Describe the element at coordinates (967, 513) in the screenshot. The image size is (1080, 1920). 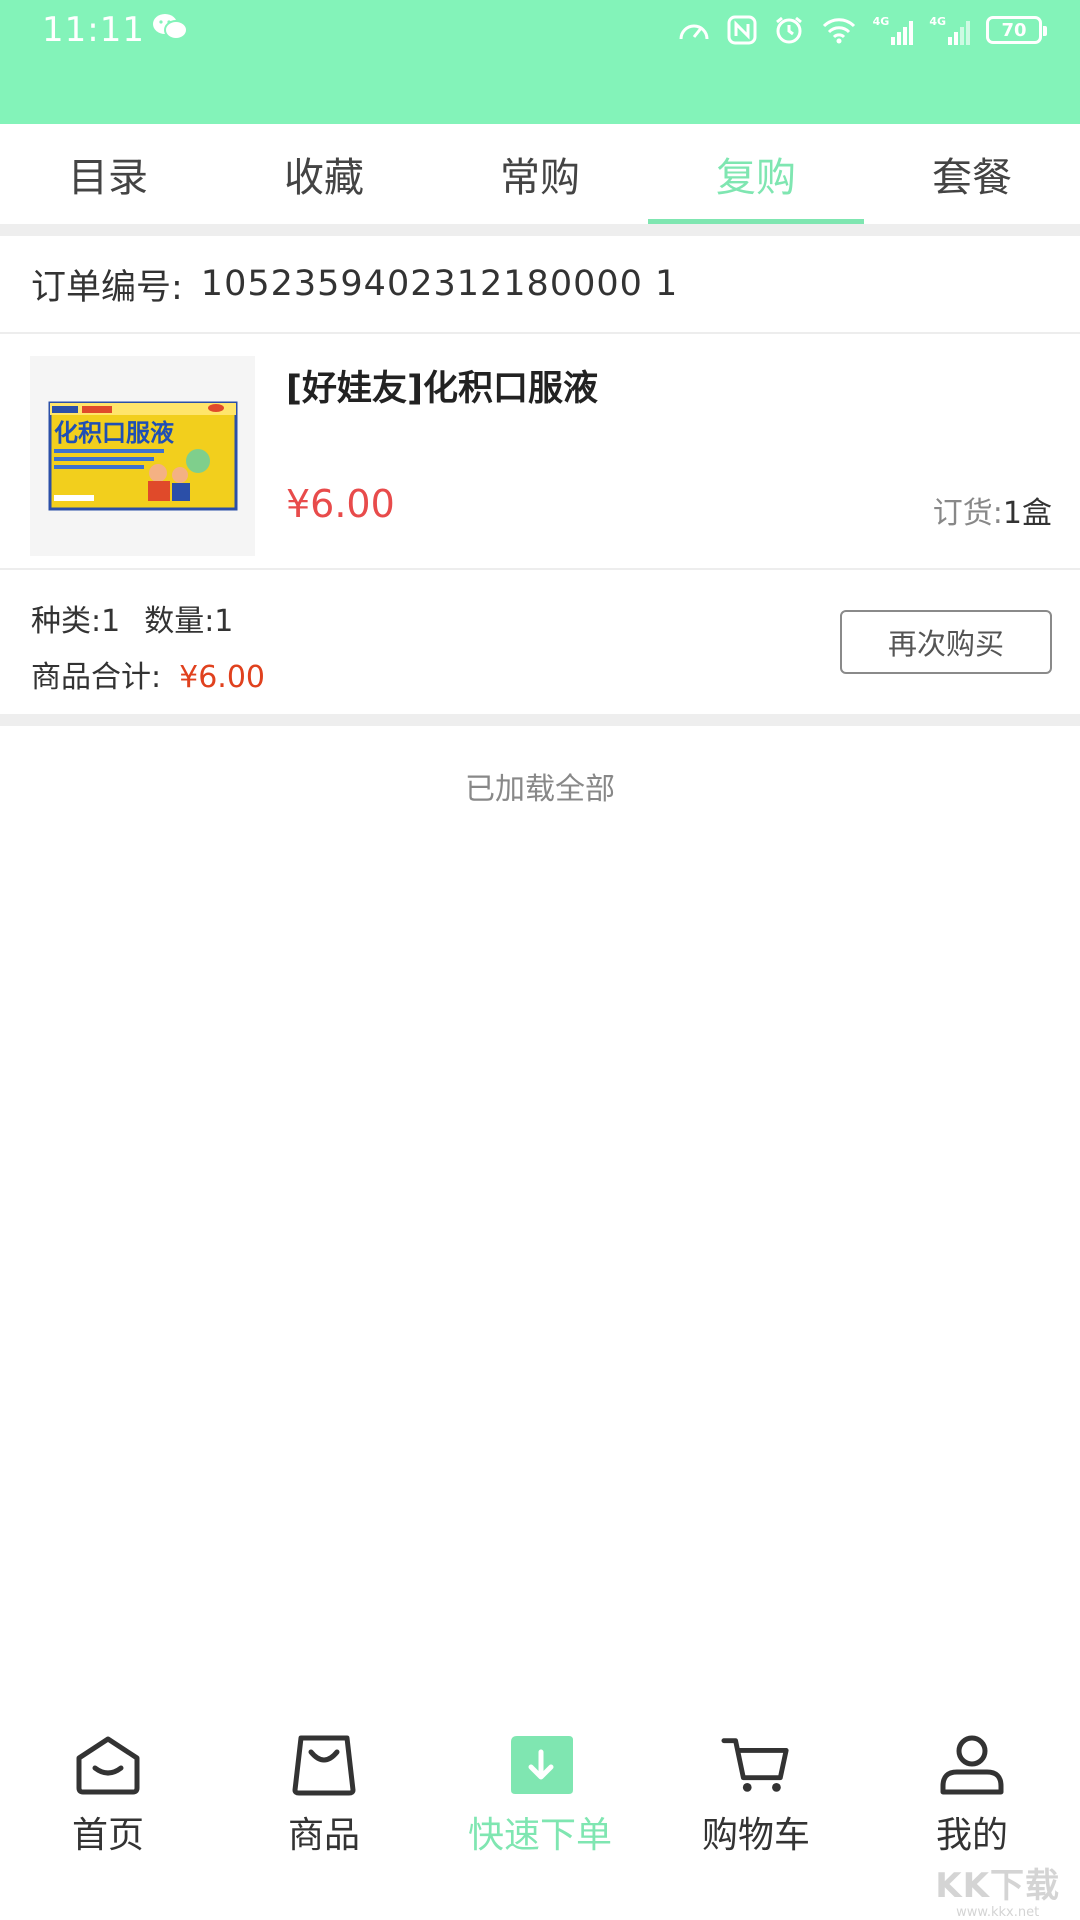
I see `order-qty-label: 订货:` at that location.